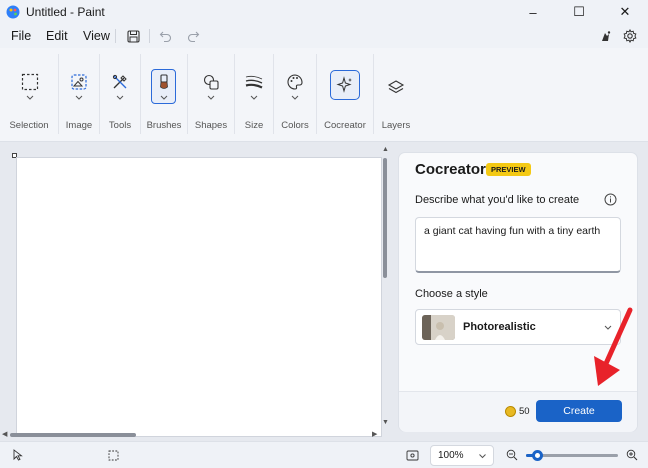 This screenshot has width=648, height=468. Describe the element at coordinates (385, 218) in the screenshot. I see `vertical-scroll-thumb` at that location.